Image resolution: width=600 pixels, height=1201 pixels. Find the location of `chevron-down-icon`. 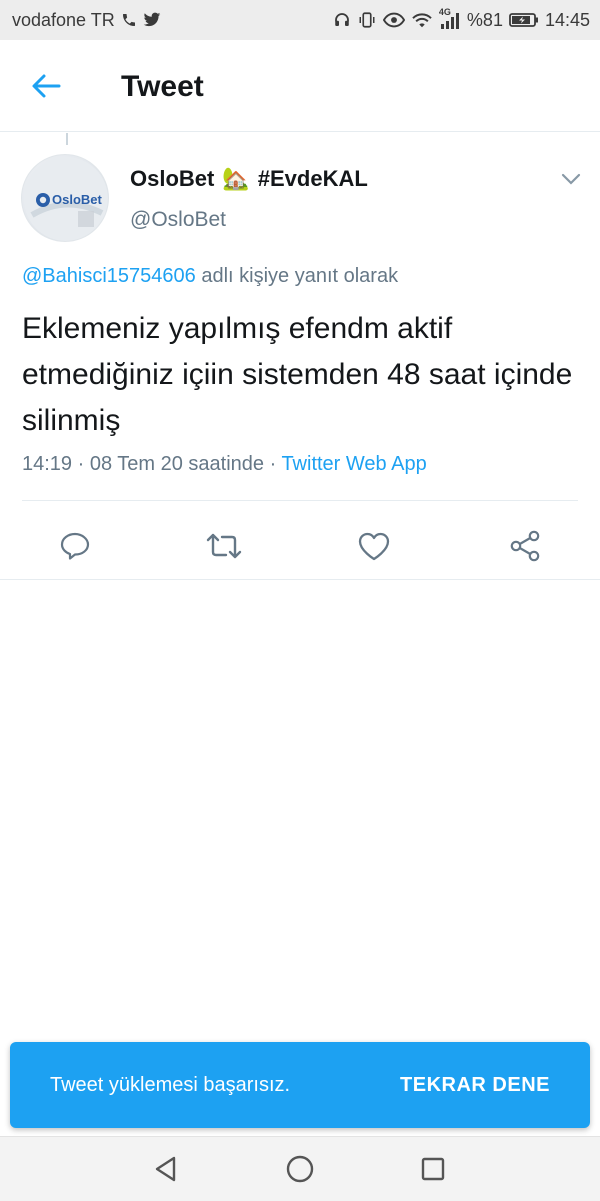

chevron-down-icon is located at coordinates (571, 179).